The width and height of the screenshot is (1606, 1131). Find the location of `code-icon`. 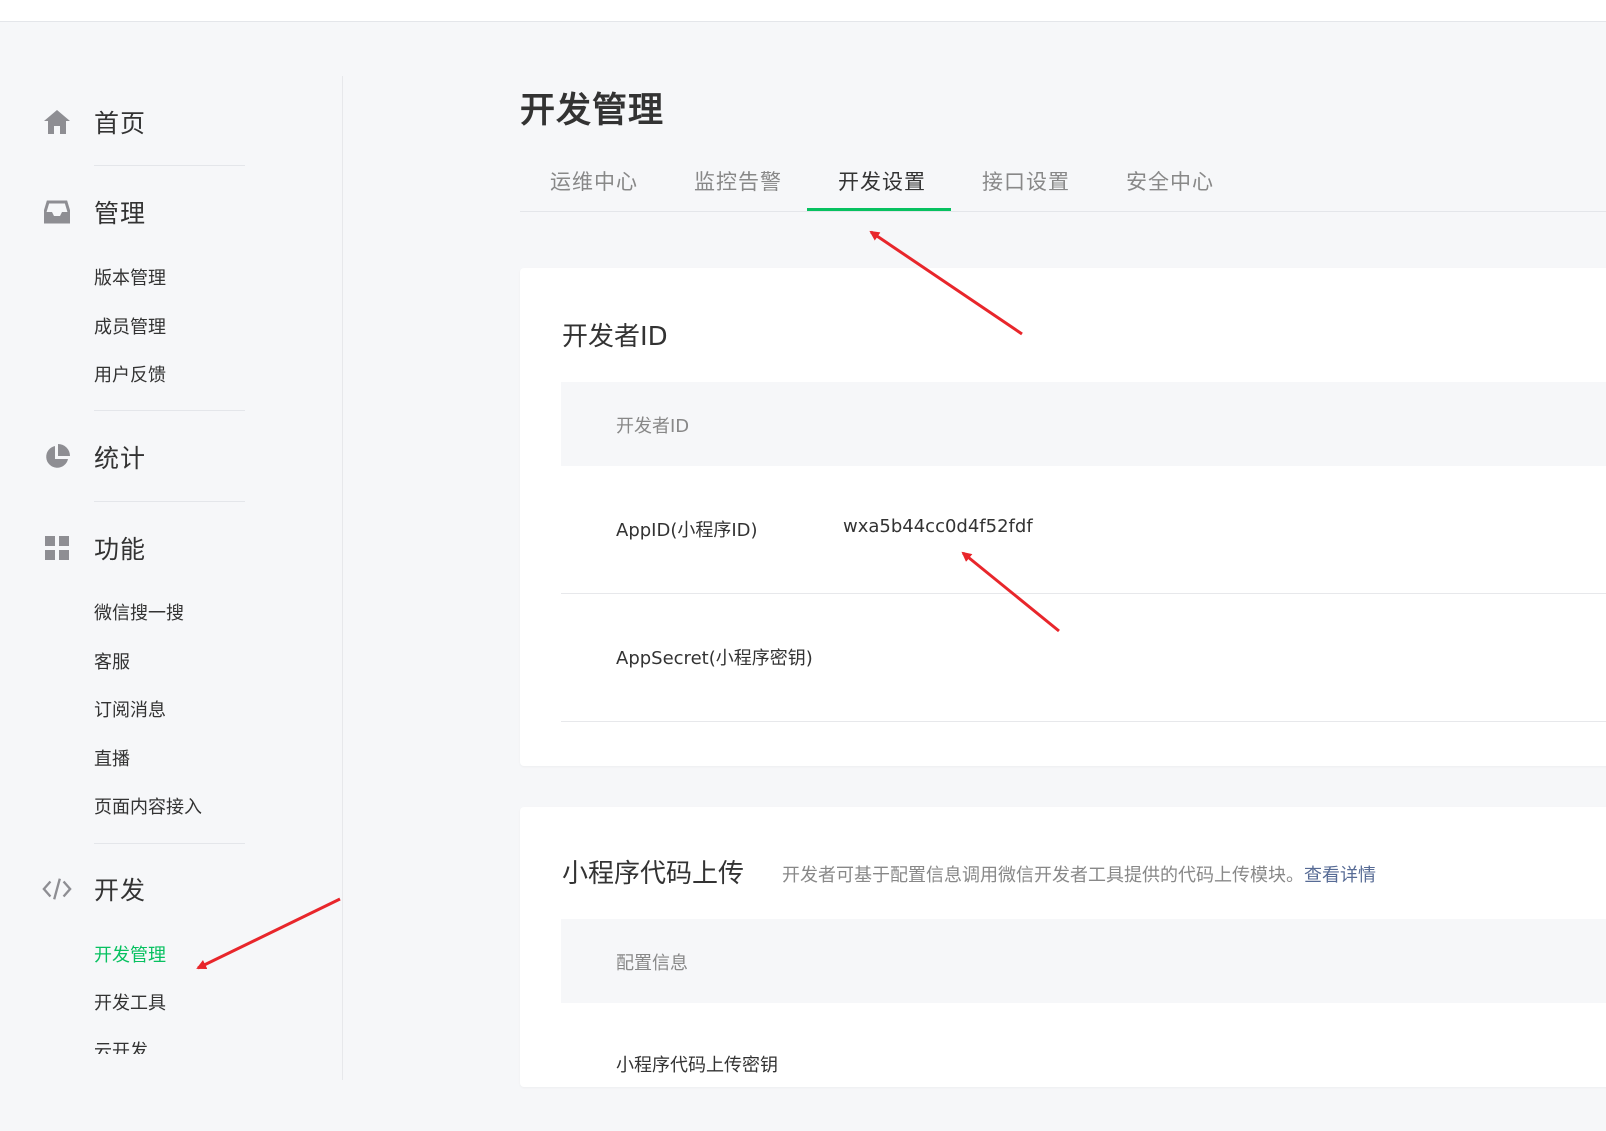

code-icon is located at coordinates (57, 889).